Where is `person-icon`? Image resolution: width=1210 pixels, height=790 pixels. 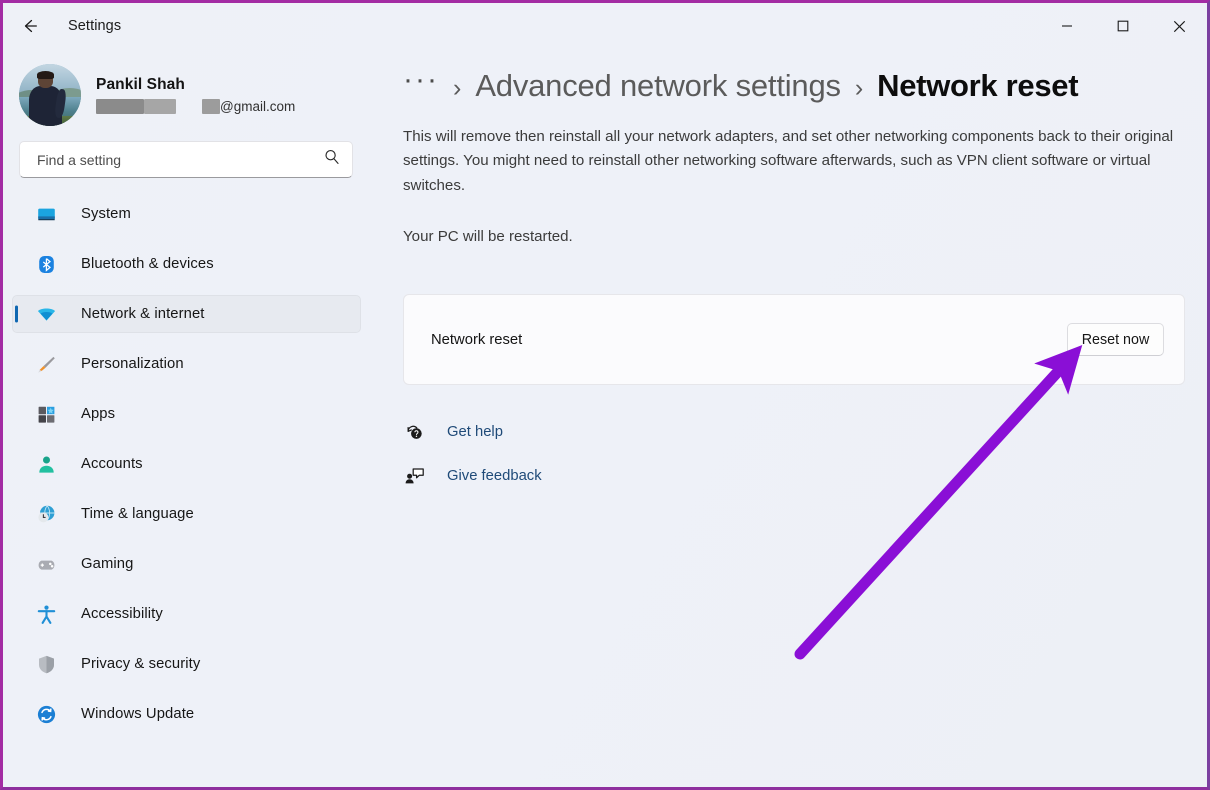
person-icon is located at coordinates (46, 464).